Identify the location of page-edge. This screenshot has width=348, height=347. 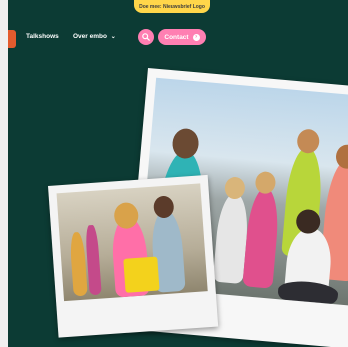
(4, 173).